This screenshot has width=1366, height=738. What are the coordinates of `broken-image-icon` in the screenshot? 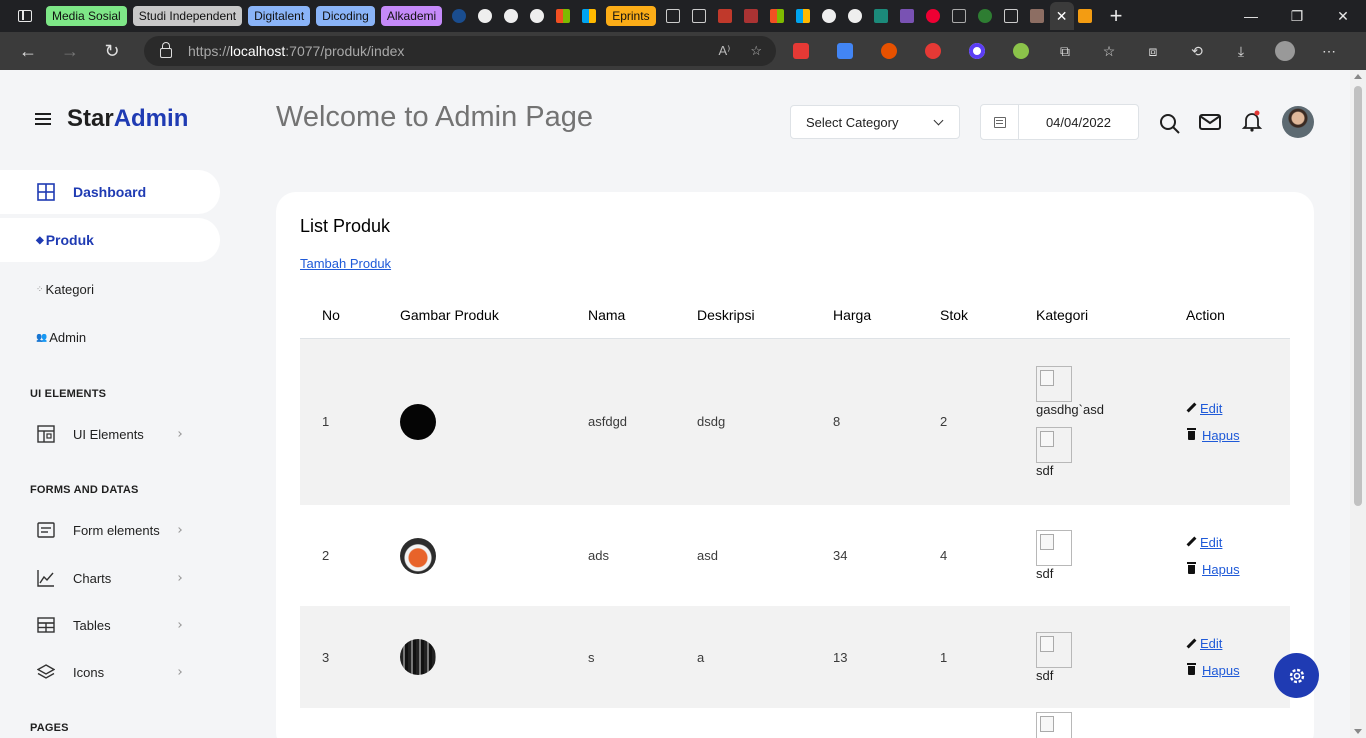 It's located at (1054, 649).